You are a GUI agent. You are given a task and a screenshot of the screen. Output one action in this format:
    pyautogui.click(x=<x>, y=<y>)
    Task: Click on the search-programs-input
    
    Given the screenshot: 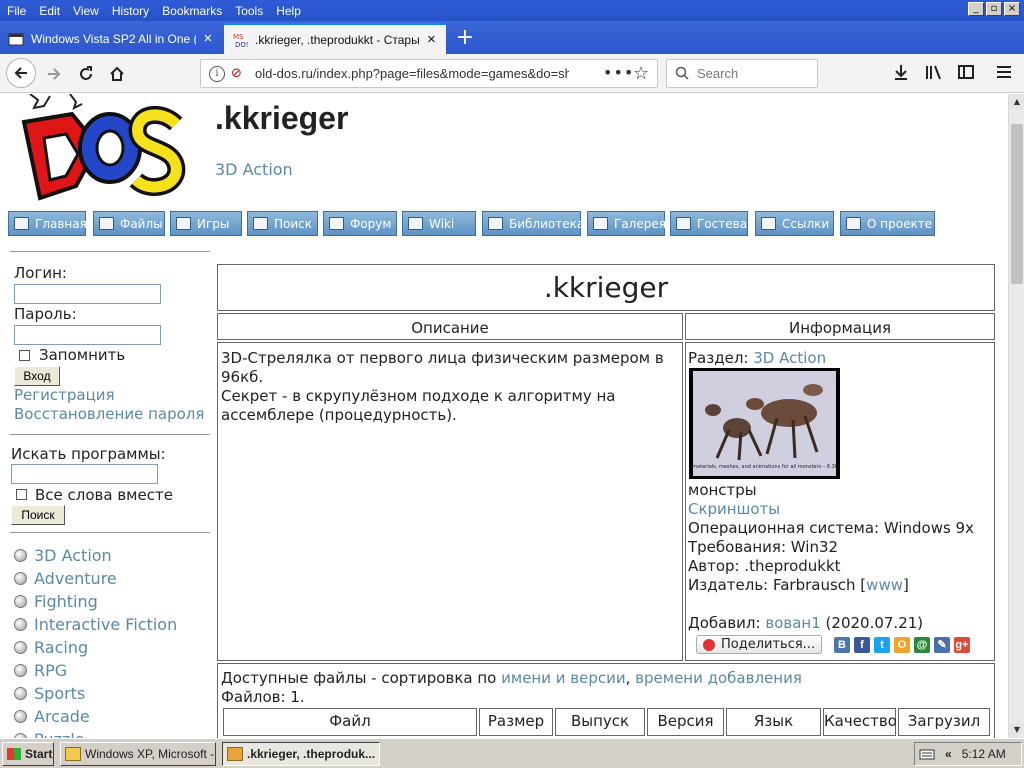 What is the action you would take?
    pyautogui.click(x=84, y=474)
    